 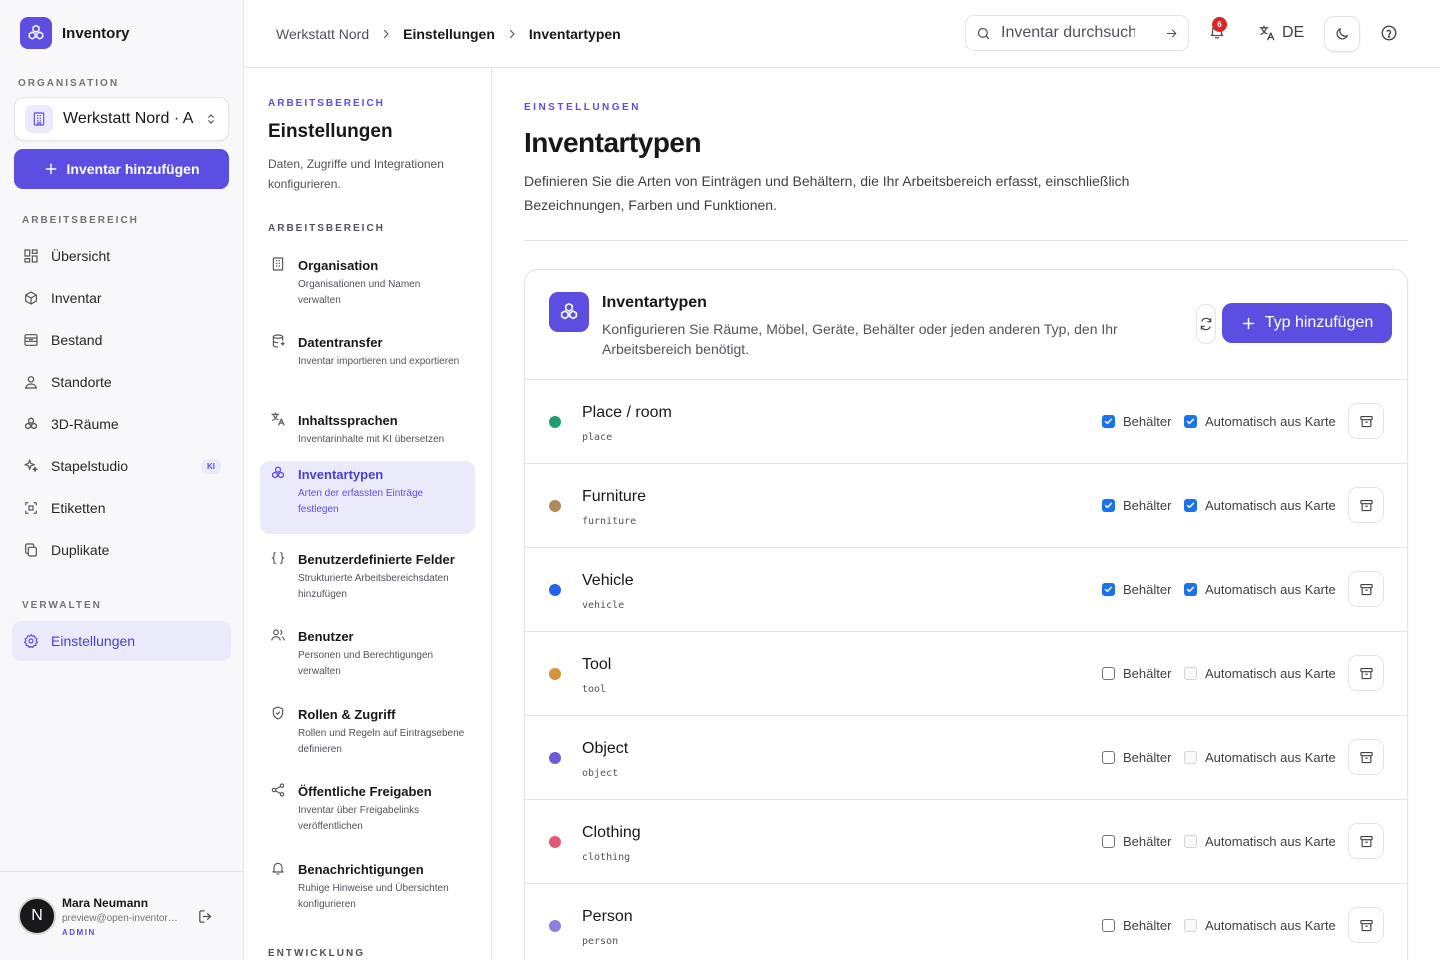 I want to click on type-name: Tool, so click(x=596, y=665).